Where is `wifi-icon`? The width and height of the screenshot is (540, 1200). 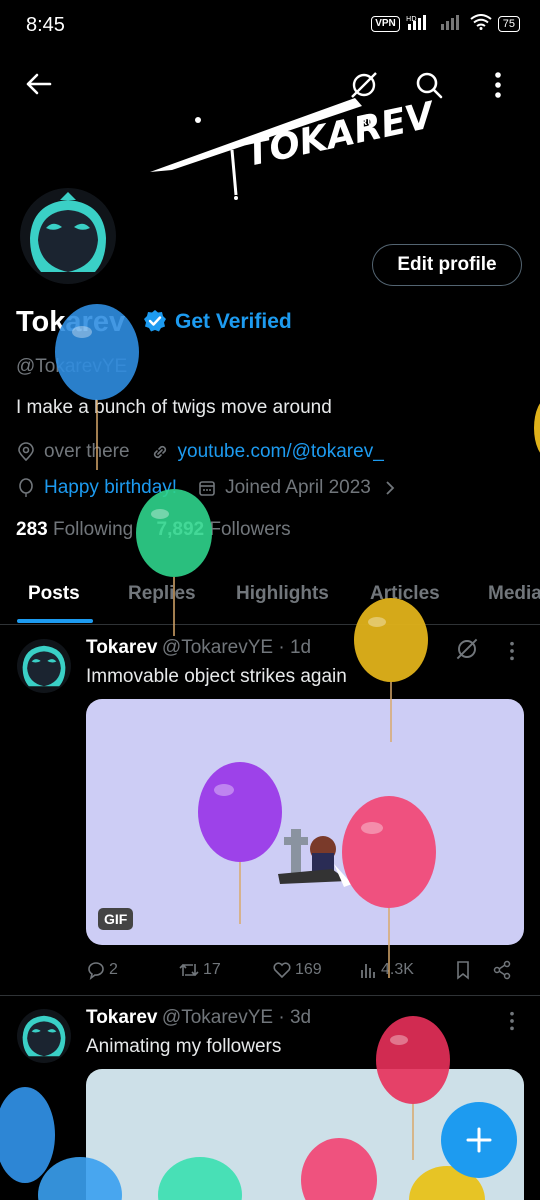 wifi-icon is located at coordinates (481, 23).